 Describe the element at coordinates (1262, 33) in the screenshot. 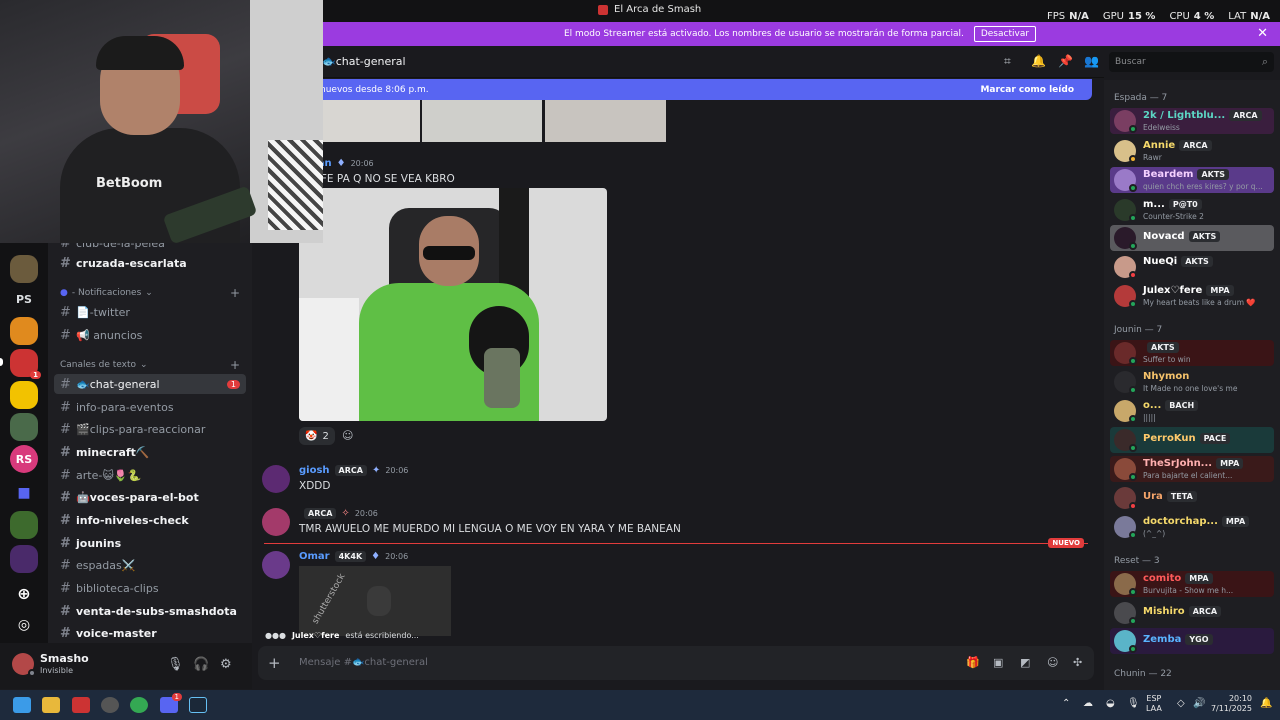

I see `close-icon: ✕` at that location.